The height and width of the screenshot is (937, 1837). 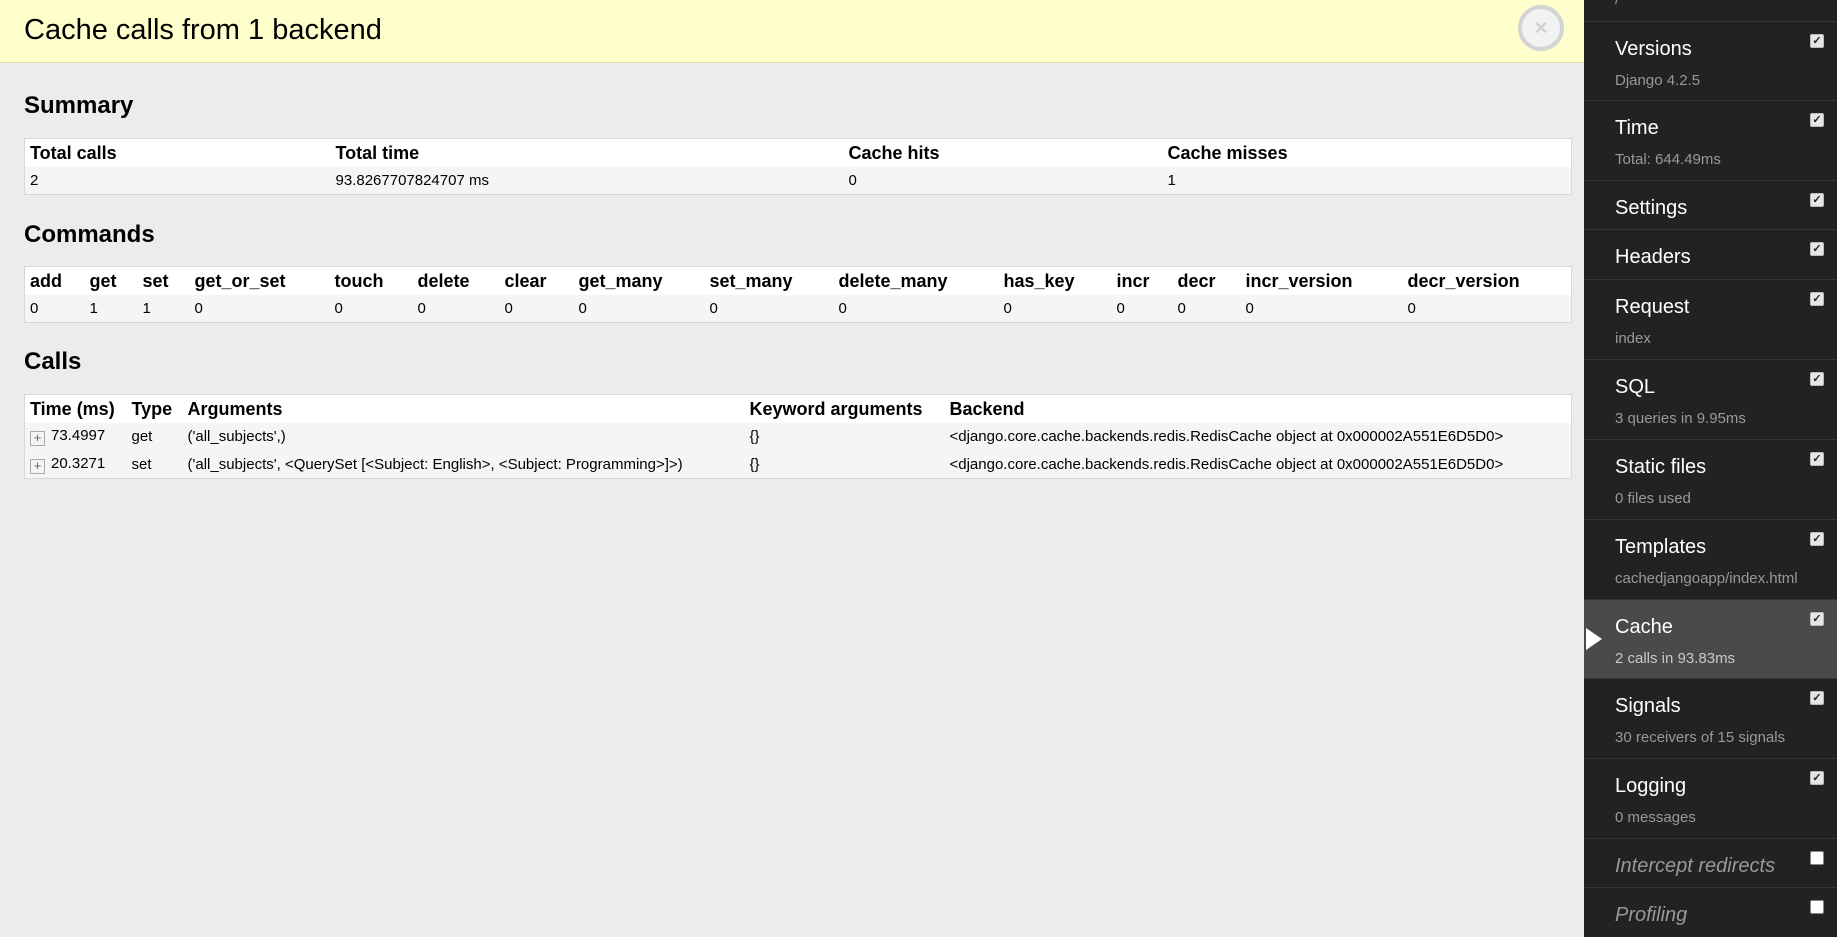 What do you see at coordinates (1817, 379) in the screenshot?
I see `checkbox-sql: ✓` at bounding box center [1817, 379].